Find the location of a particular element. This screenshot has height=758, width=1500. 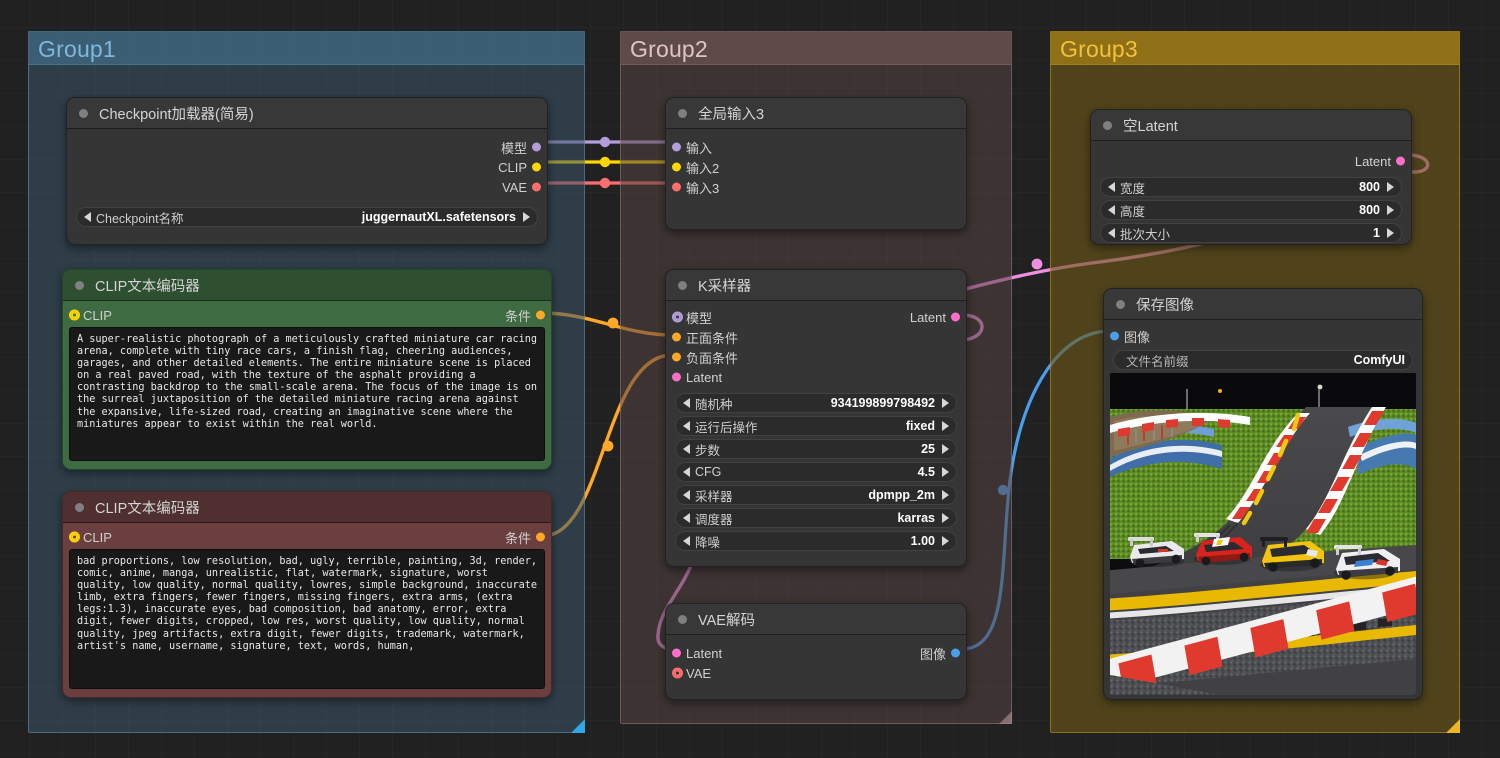

negative-input-port is located at coordinates (676, 357).